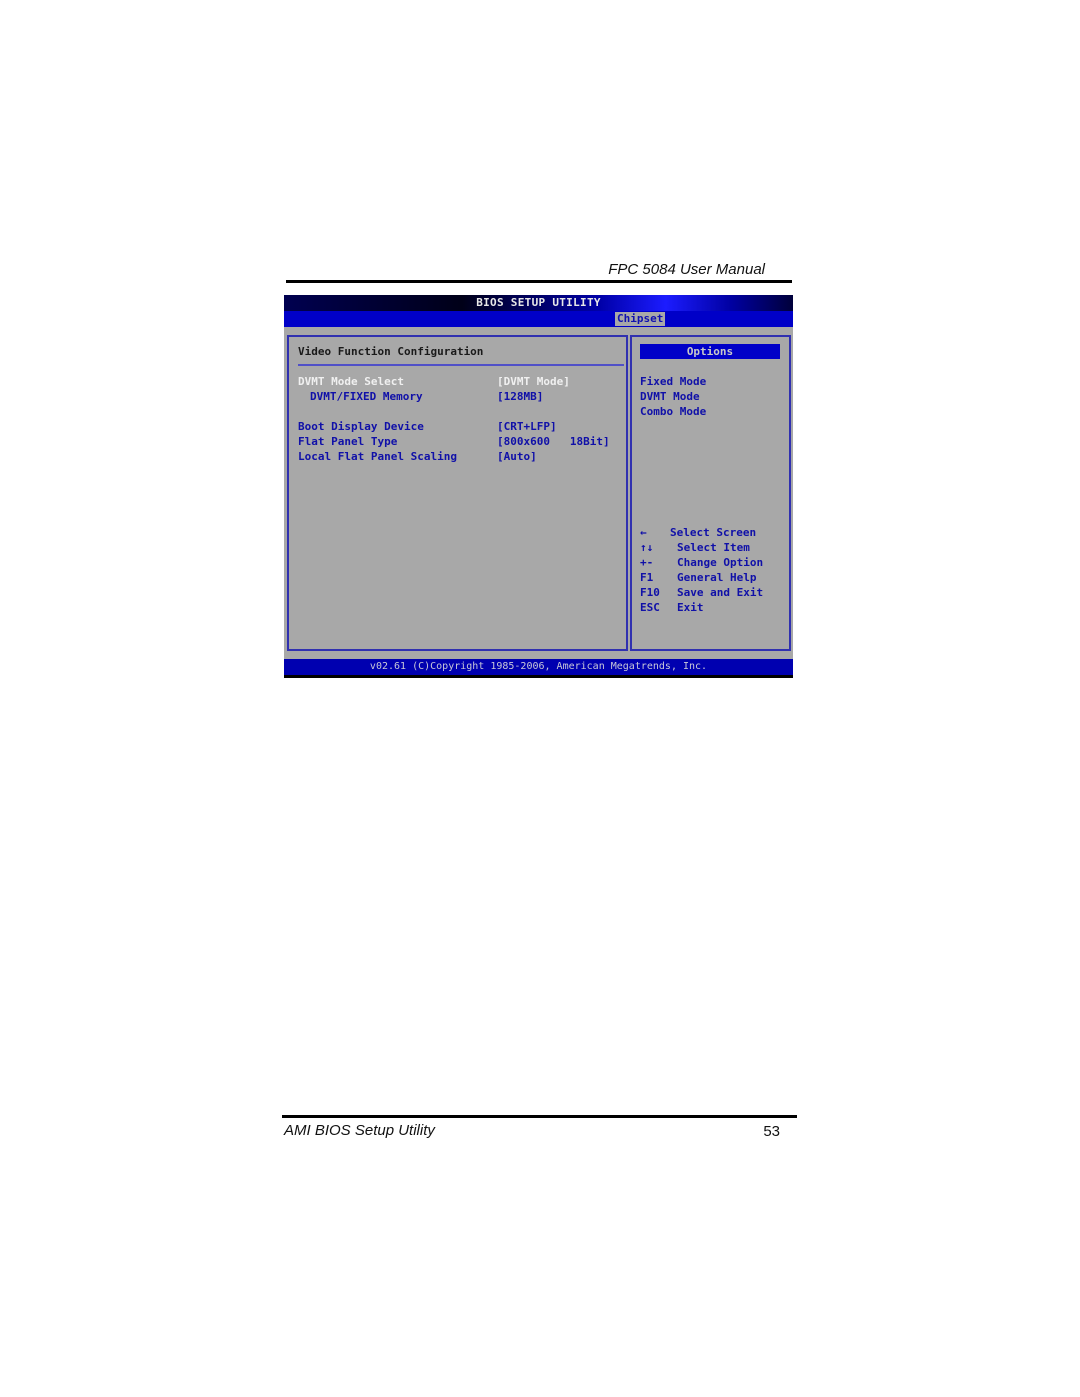 This screenshot has height=1397, width=1080. Describe the element at coordinates (533, 381) in the screenshot. I see `setting-value: [DVMT Mode]` at that location.